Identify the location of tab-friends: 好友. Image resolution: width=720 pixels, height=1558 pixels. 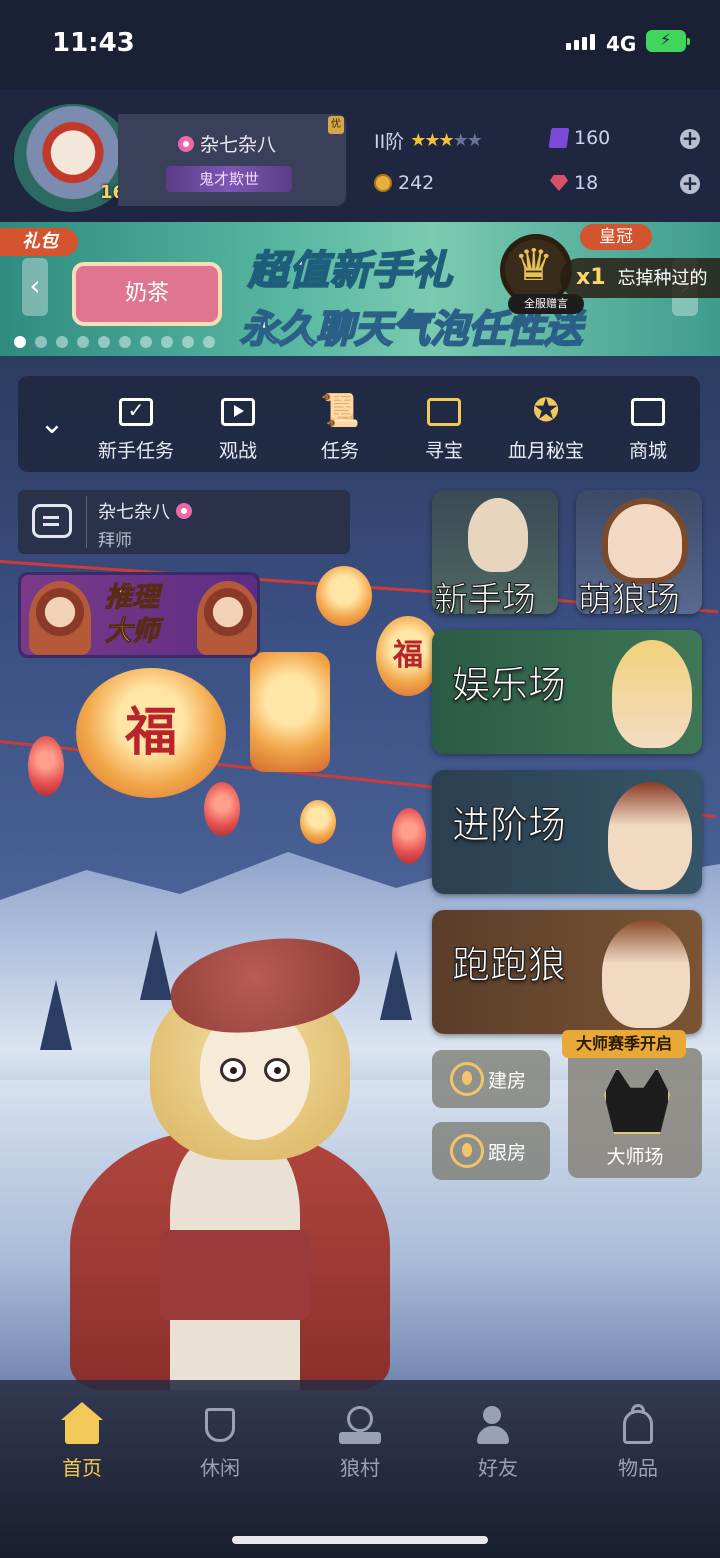
(498, 1441).